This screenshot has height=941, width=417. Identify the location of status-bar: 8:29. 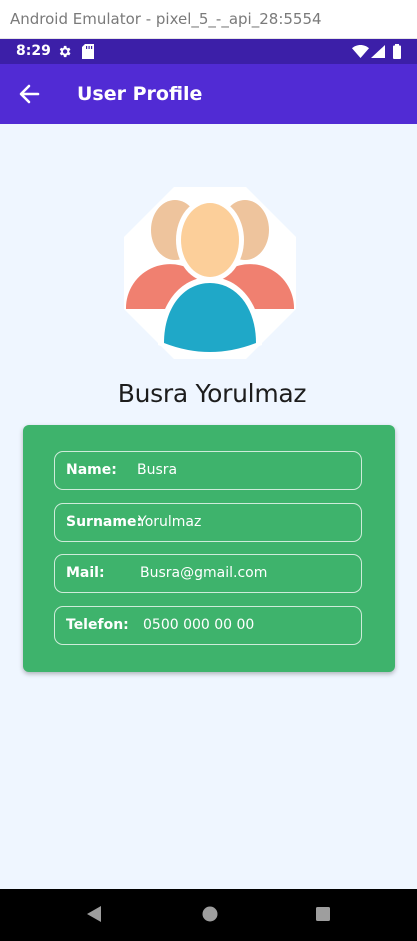
(208, 51).